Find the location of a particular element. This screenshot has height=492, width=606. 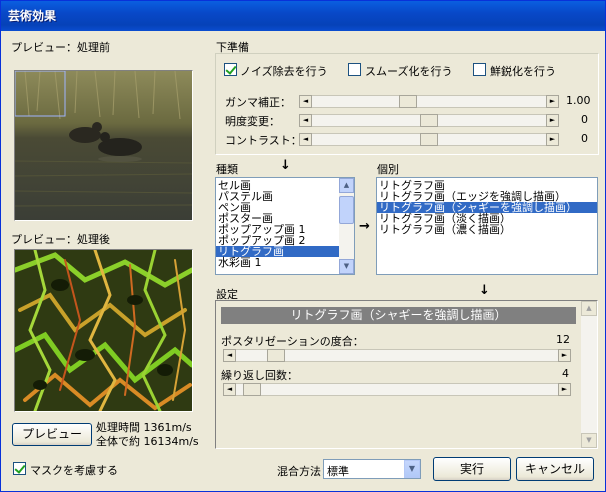

iterations-left-icon: ◄ is located at coordinates (229, 389).